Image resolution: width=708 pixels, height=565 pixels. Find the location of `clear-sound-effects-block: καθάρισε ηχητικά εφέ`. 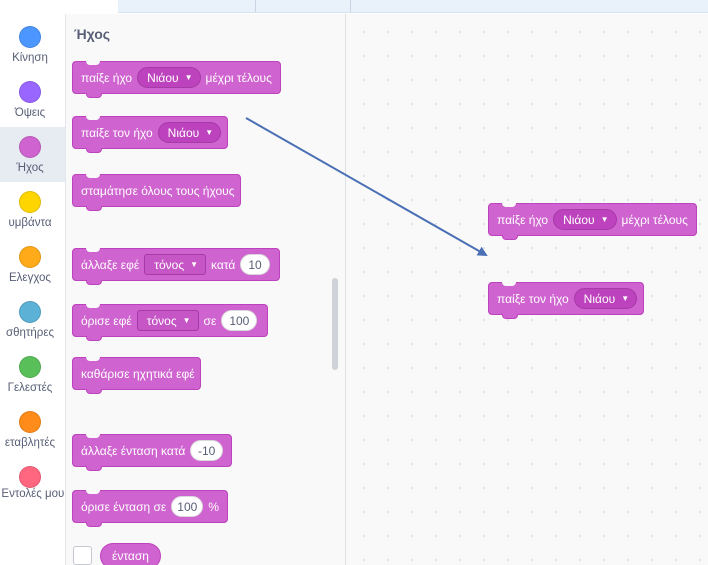

clear-sound-effects-block: καθάρισε ηχητικά εφέ is located at coordinates (136, 375).